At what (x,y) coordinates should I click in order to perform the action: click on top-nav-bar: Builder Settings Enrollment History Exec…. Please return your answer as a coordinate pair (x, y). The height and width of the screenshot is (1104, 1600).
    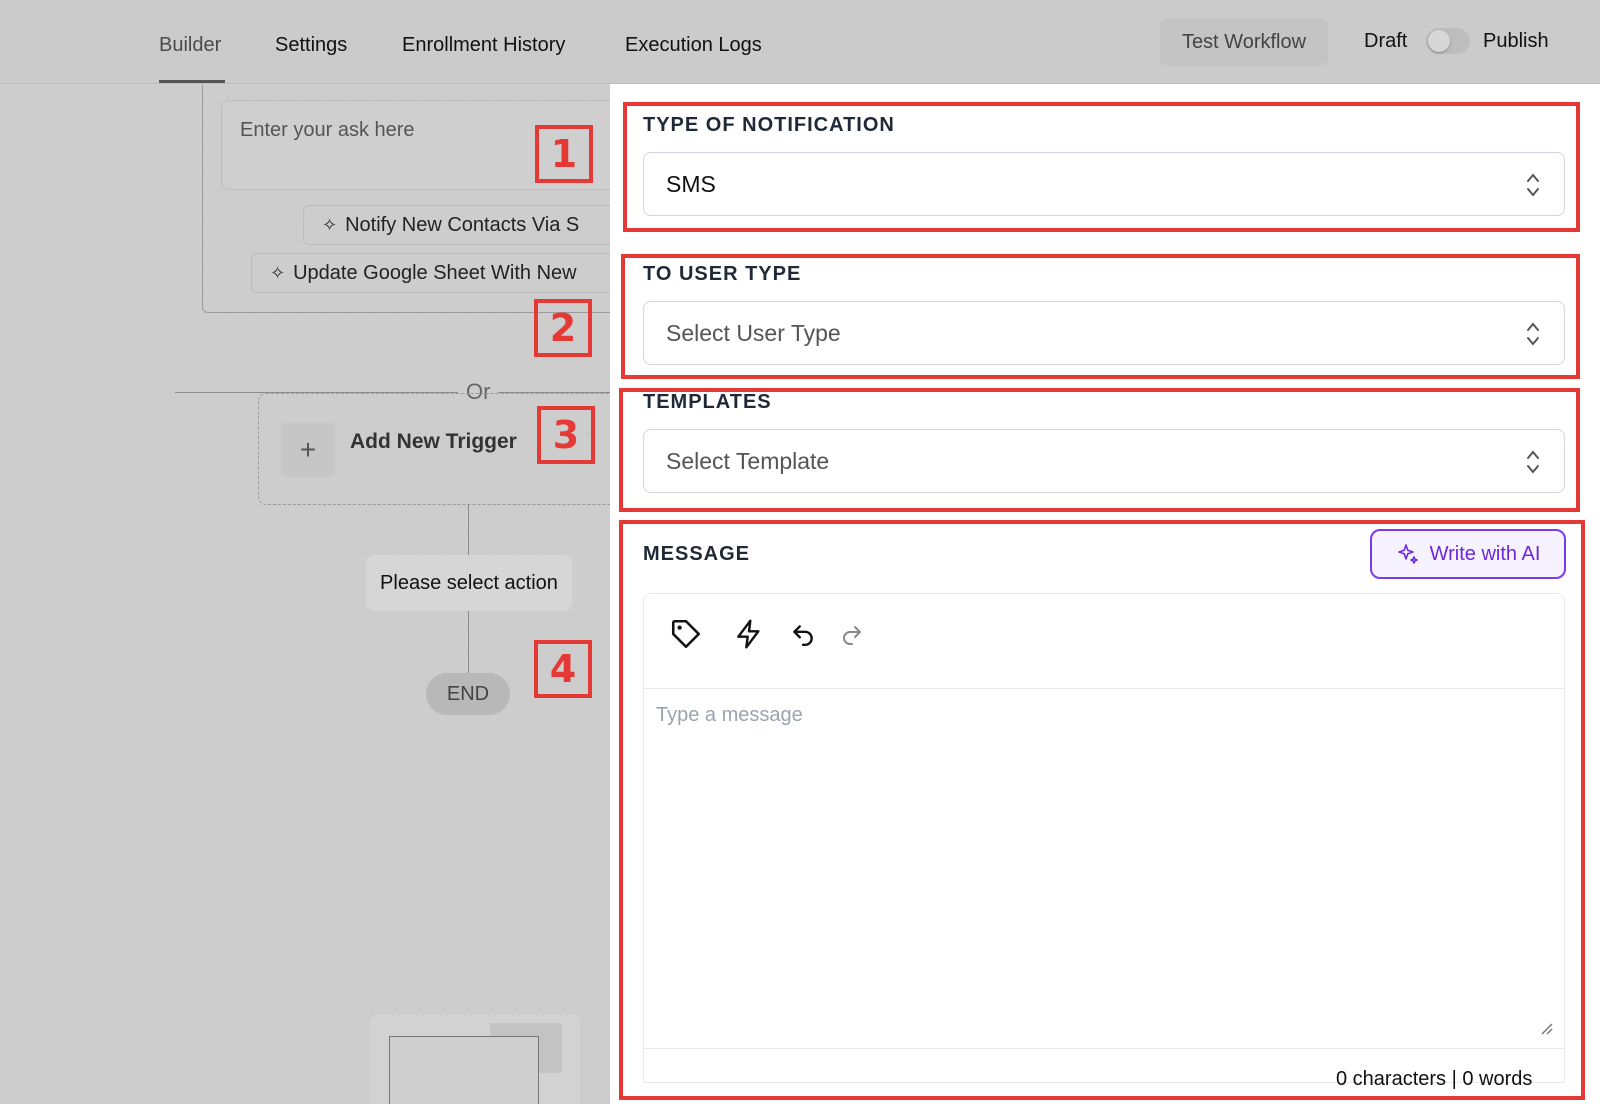
    Looking at the image, I should click on (800, 42).